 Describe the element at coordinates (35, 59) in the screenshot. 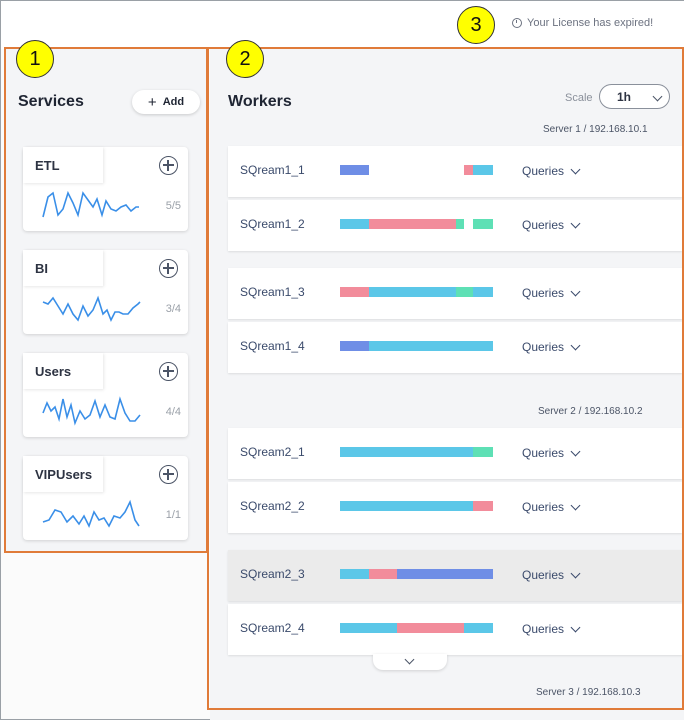

I see `badge-1: 1` at that location.